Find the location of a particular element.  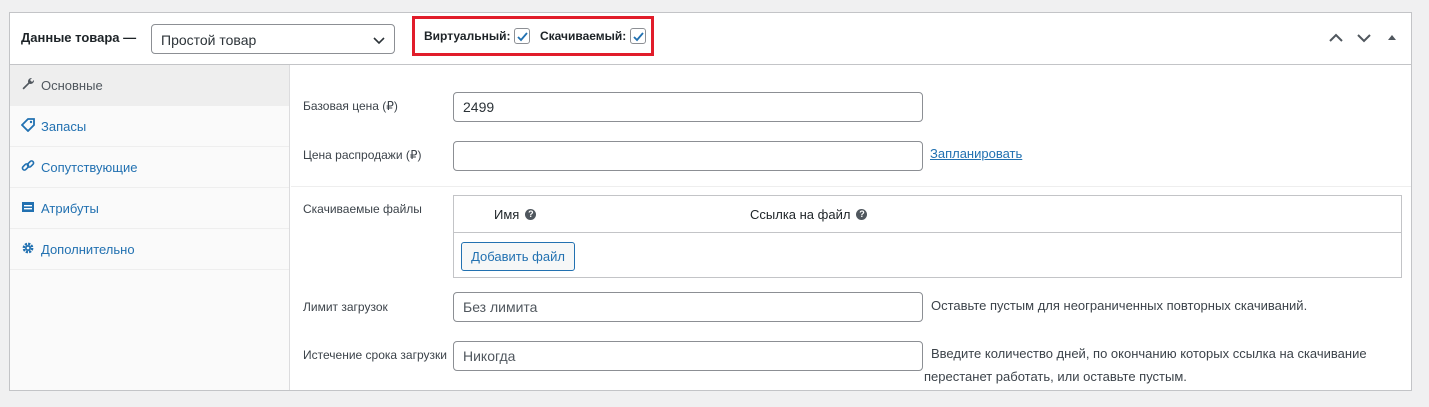

chevron-down-icon is located at coordinates (379, 40).